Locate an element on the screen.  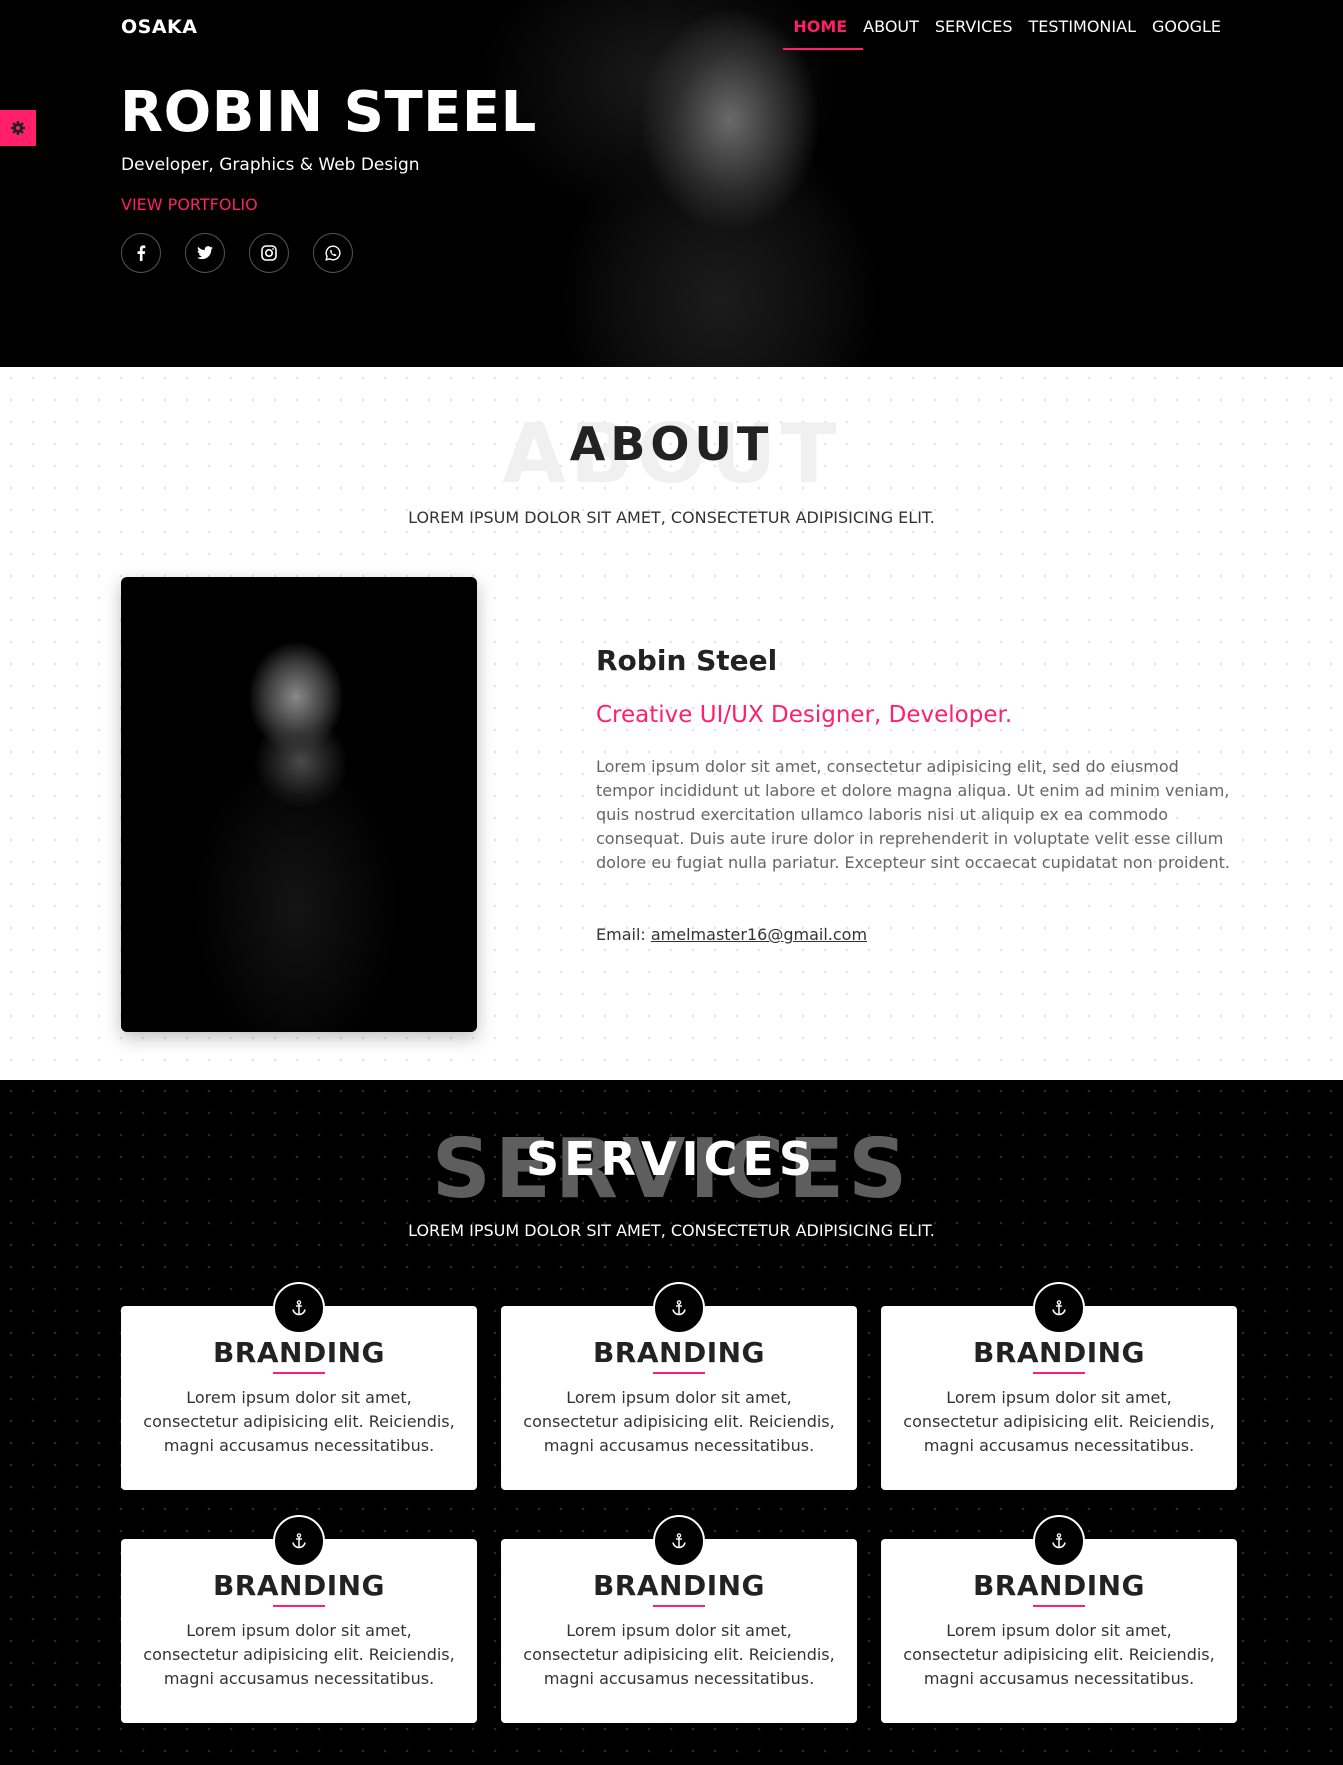
hero-subtitle: Developer, Graphics & Web Design is located at coordinates (270, 165).